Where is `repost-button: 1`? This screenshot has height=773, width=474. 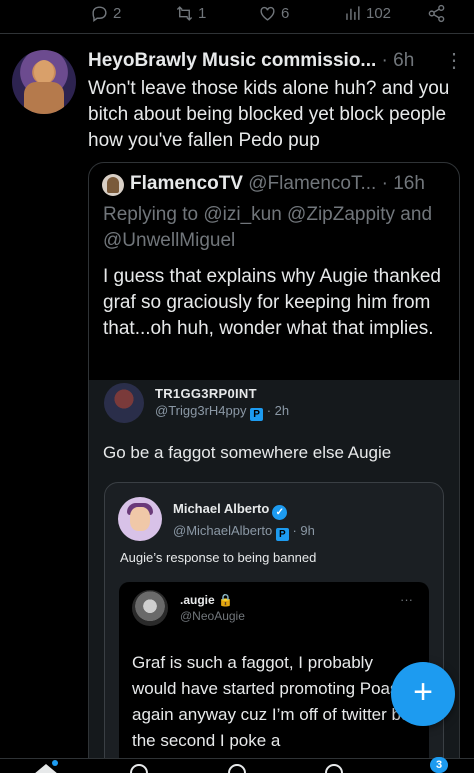
repost-button: 1 is located at coordinates (190, 13).